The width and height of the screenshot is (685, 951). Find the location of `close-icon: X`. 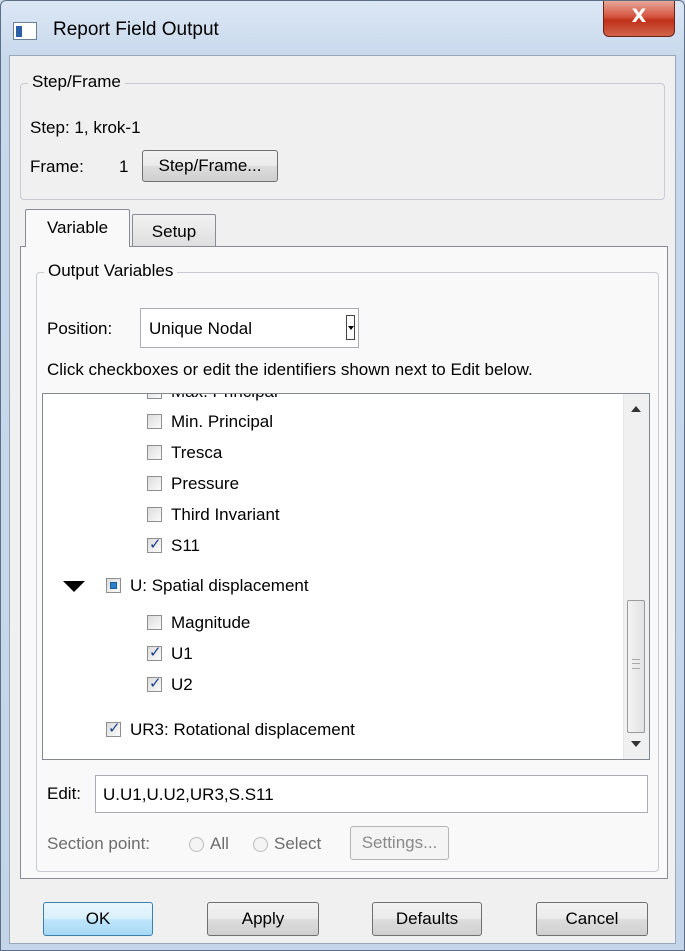

close-icon: X is located at coordinates (639, 16).